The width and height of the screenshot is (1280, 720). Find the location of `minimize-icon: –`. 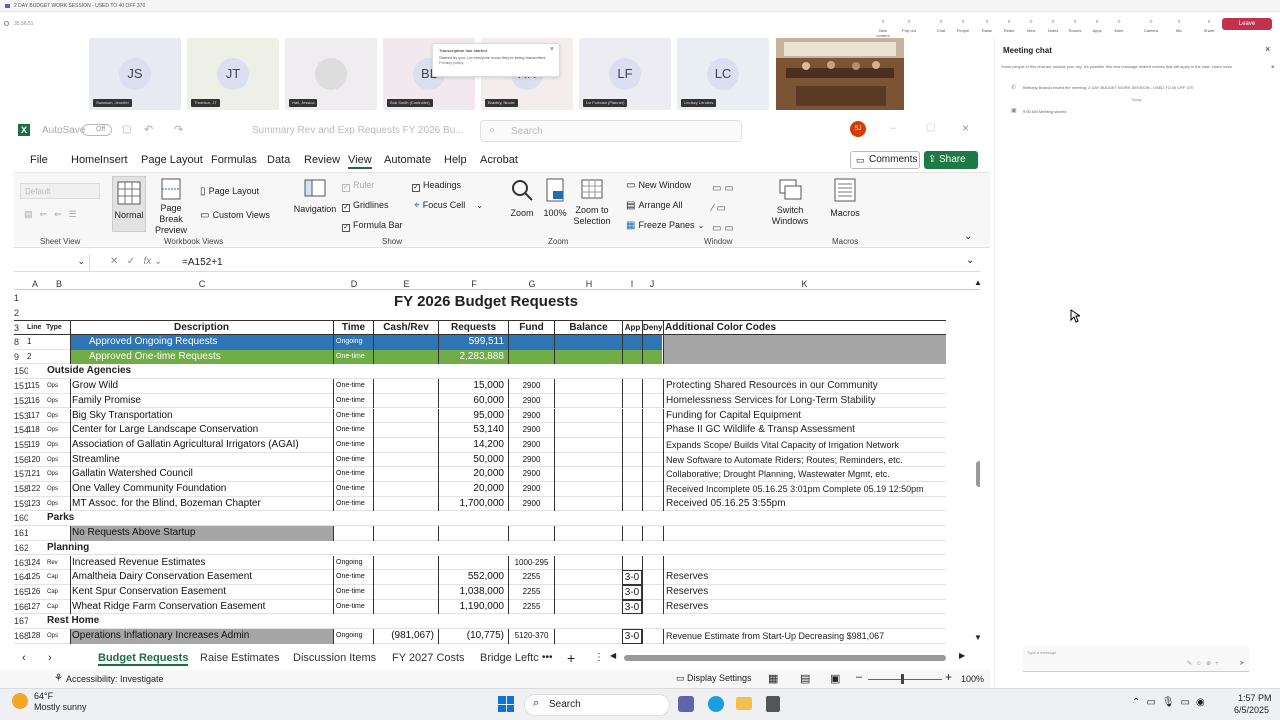

minimize-icon: – is located at coordinates (893, 128).